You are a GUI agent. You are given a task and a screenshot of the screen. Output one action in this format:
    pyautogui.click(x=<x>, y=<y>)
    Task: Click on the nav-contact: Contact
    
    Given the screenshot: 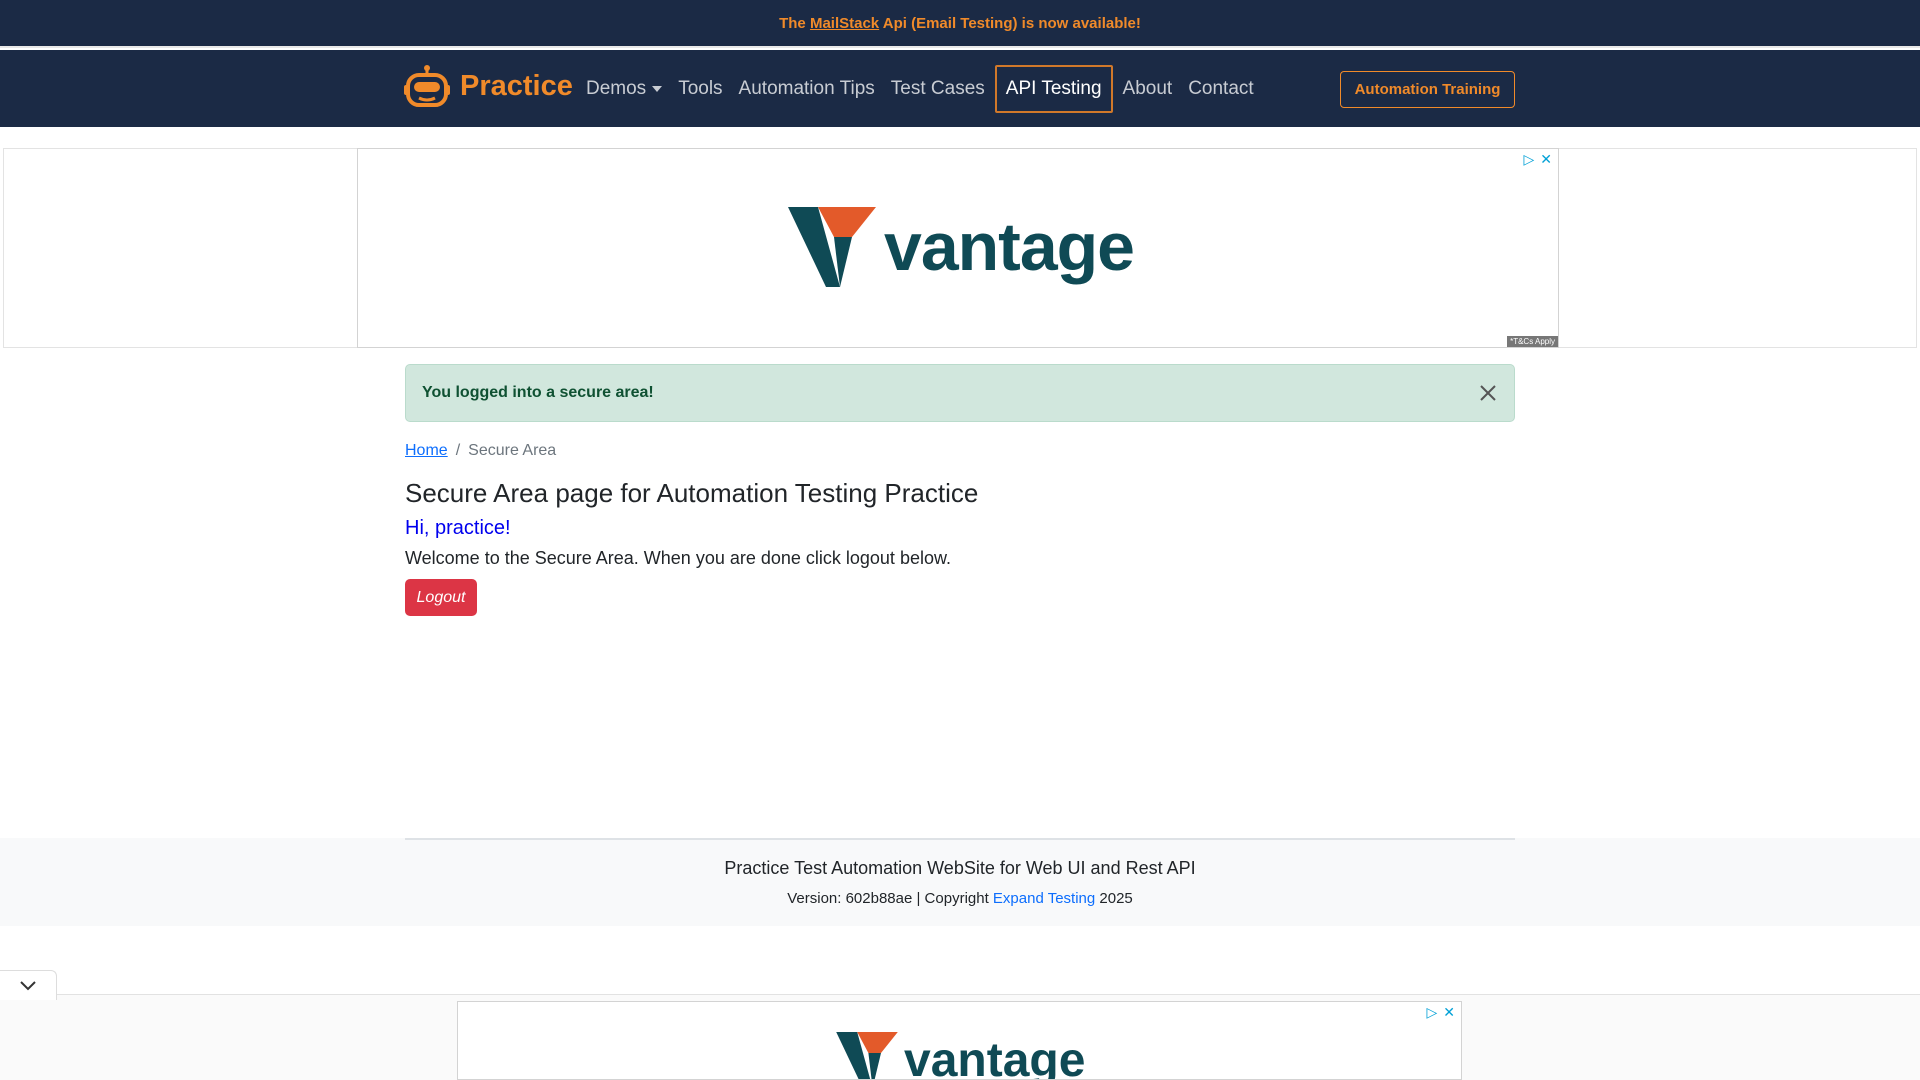 What is the action you would take?
    pyautogui.click(x=1220, y=89)
    